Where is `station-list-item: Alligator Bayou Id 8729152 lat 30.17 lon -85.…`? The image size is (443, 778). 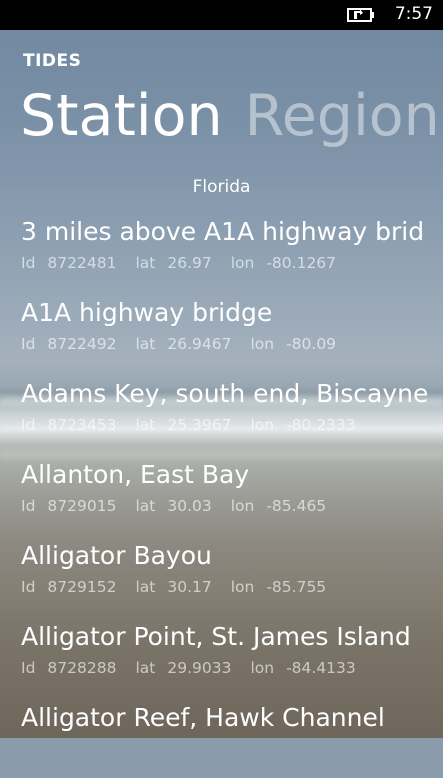 station-list-item: Alligator Bayou Id 8729152 lat 30.17 lon -85.… is located at coordinates (232, 576).